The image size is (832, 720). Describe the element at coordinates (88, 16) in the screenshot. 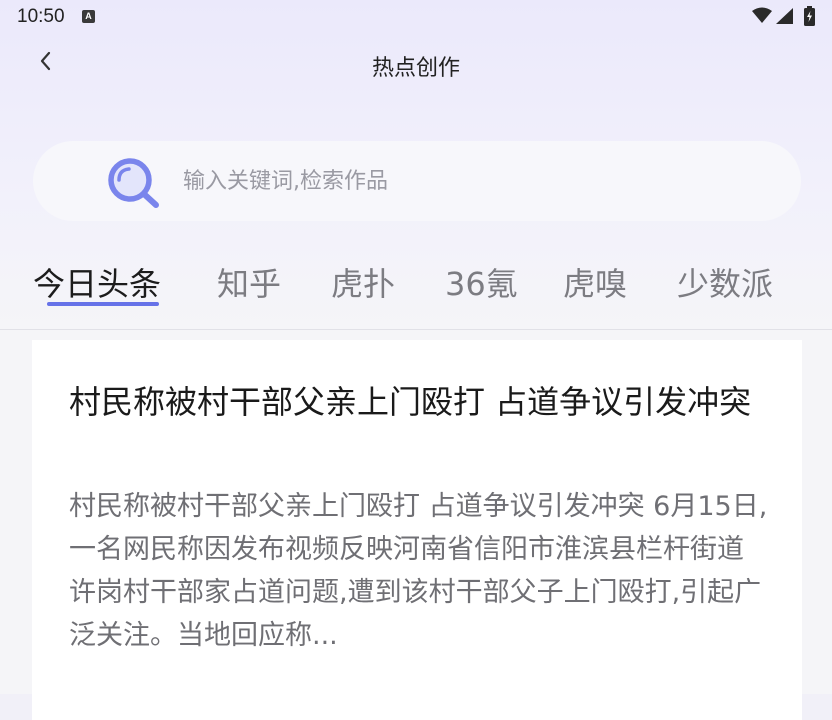

I see `notification-icon: A` at that location.